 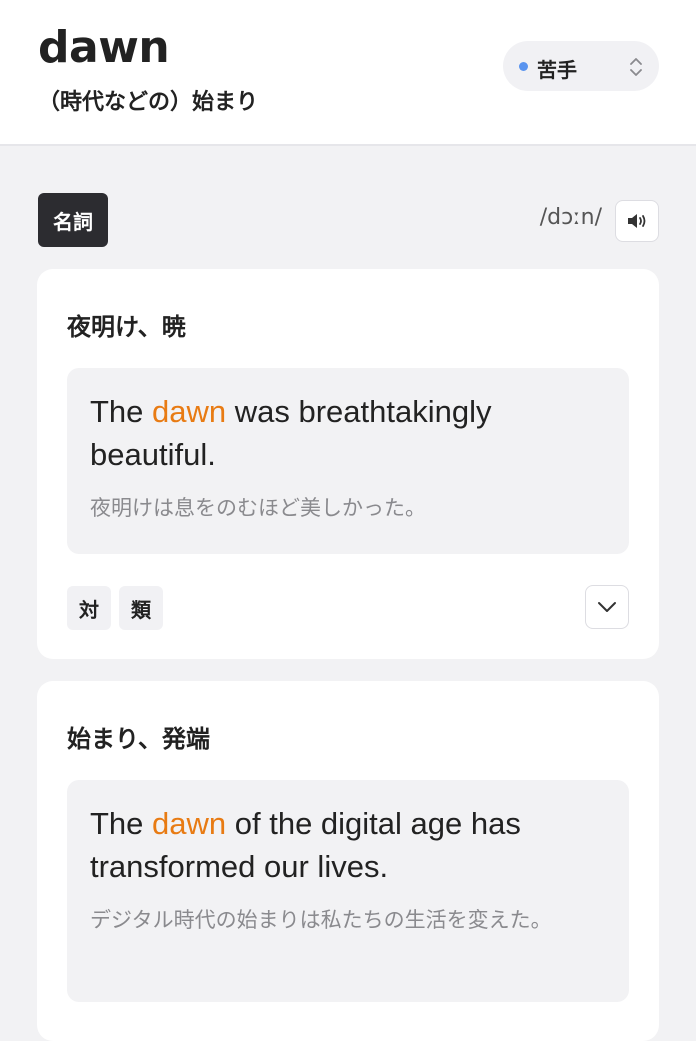 I want to click on synonym-tag: 類, so click(x=141, y=608).